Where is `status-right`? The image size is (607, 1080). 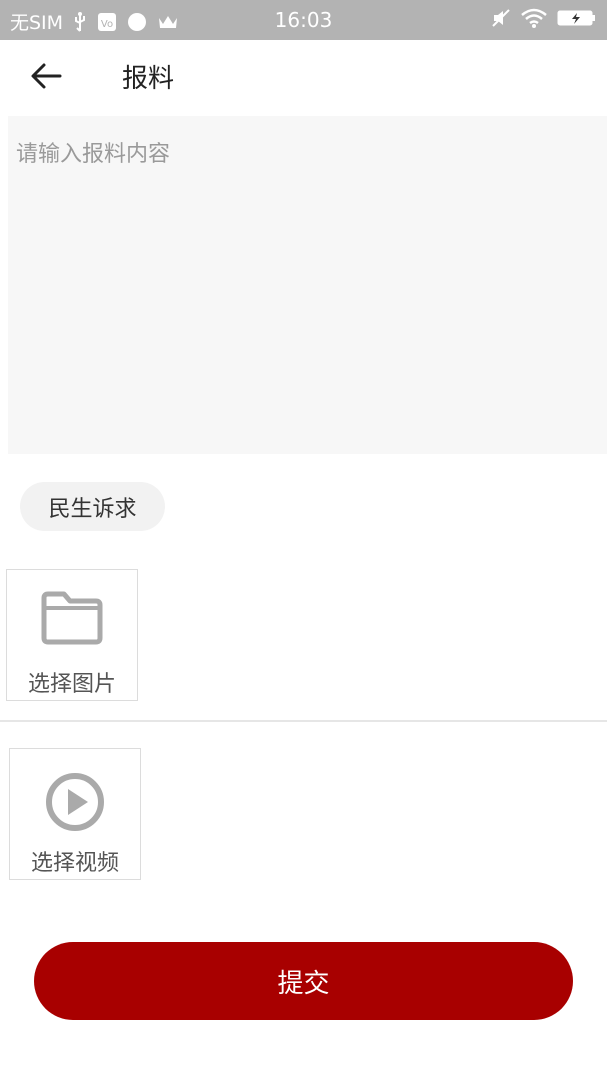 status-right is located at coordinates (544, 20).